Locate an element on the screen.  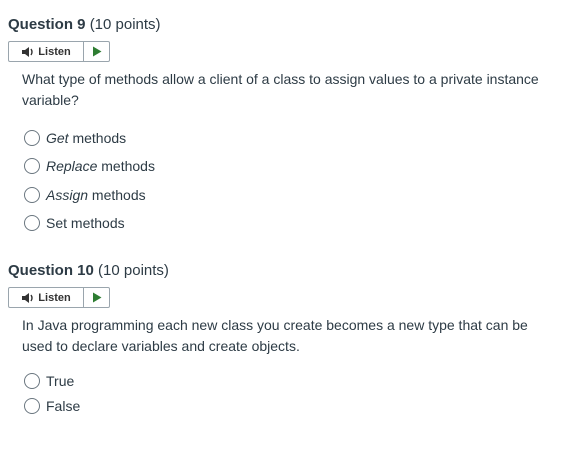
option-label: False is located at coordinates (63, 406).